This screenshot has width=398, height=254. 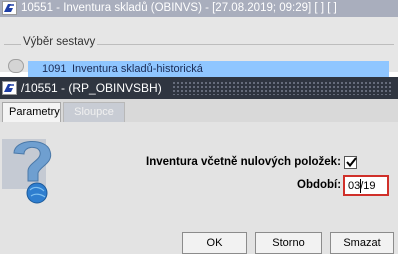 What do you see at coordinates (16, 66) in the screenshot?
I see `scroll-up-button` at bounding box center [16, 66].